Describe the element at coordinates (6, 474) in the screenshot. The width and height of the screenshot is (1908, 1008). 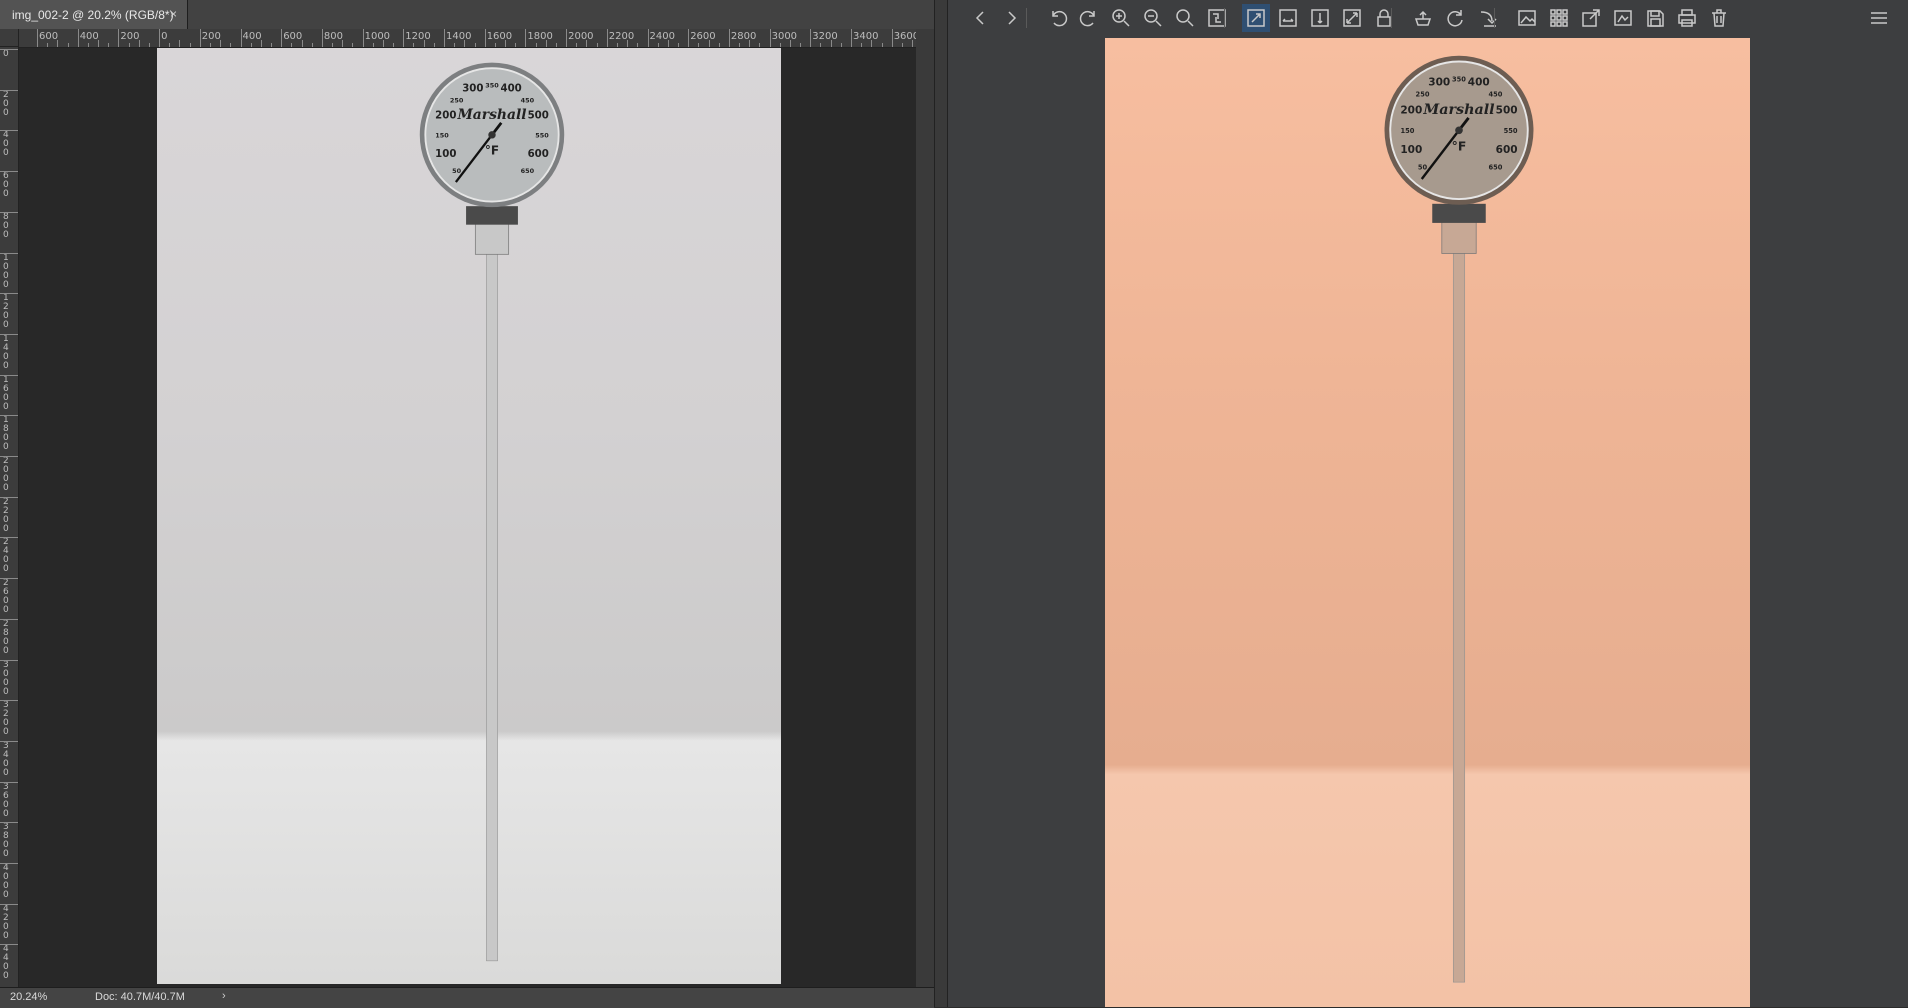
I see `ruler-label: 2000` at that location.